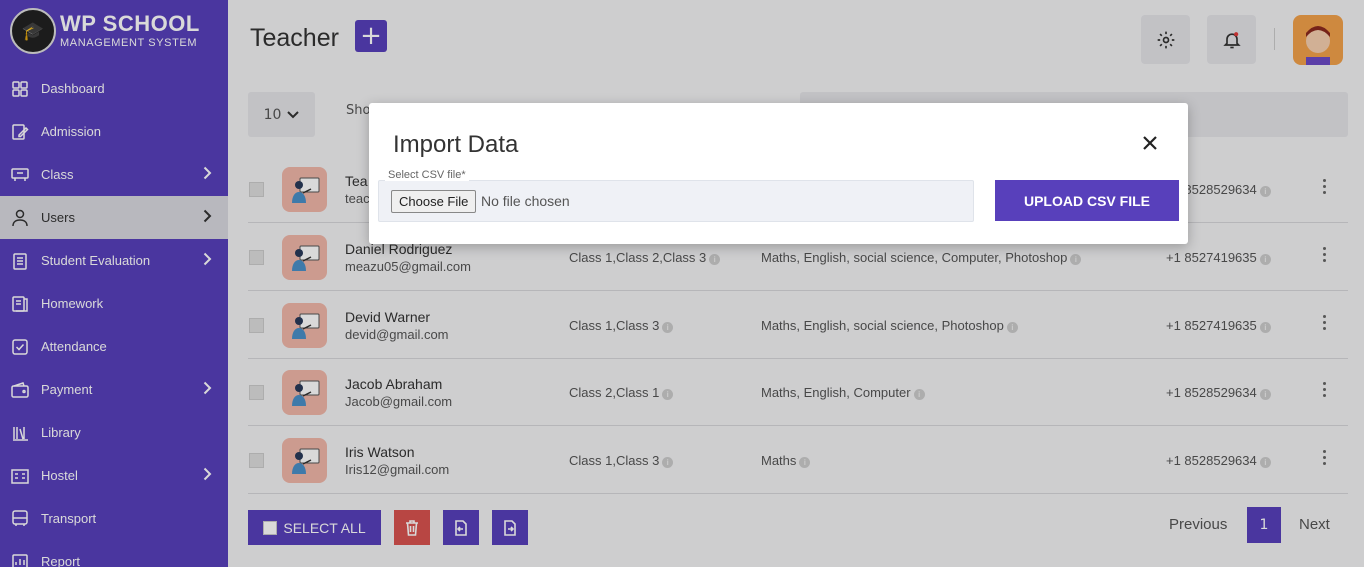 The image size is (1364, 567). I want to click on csv-file-label: Select CSV file*, so click(427, 175).